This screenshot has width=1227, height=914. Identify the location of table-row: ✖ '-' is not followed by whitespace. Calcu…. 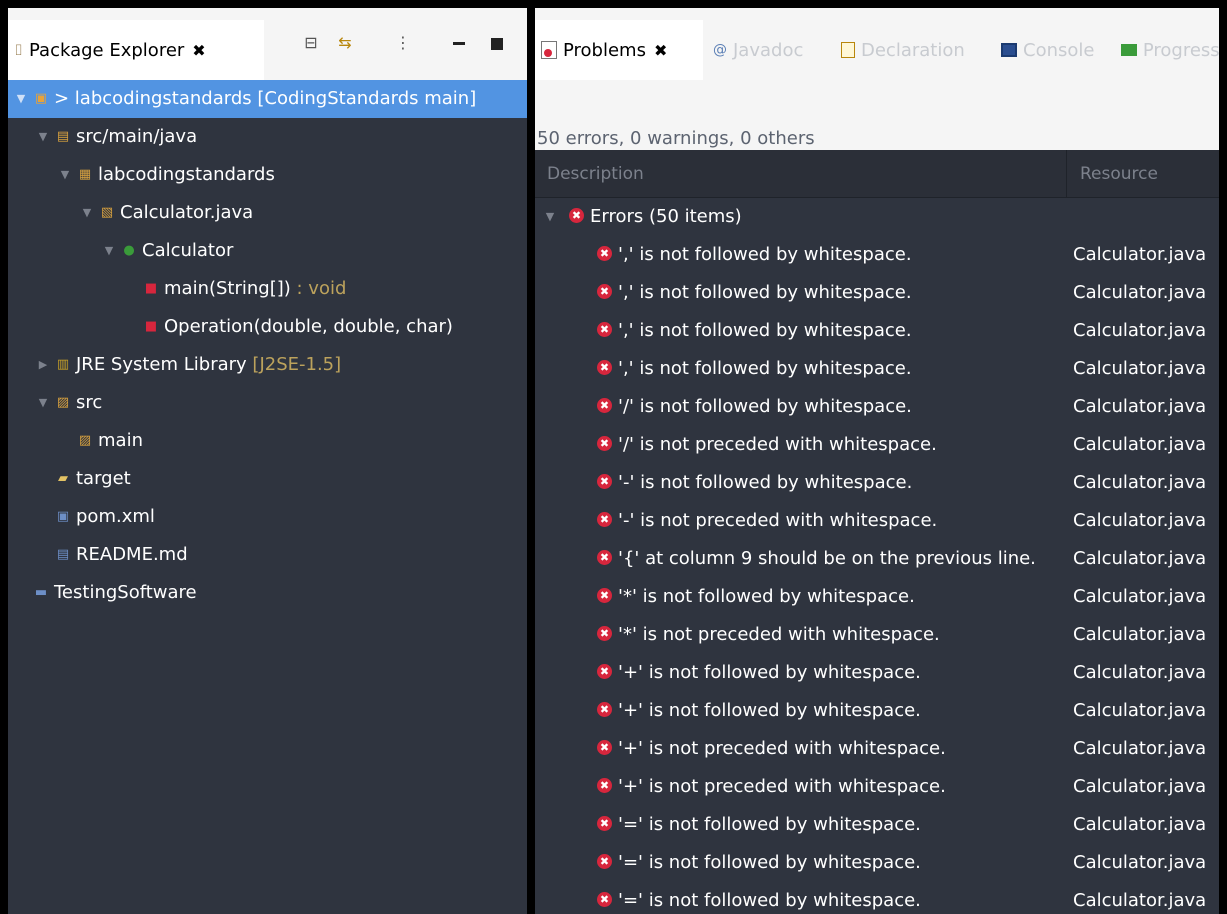
(877, 483).